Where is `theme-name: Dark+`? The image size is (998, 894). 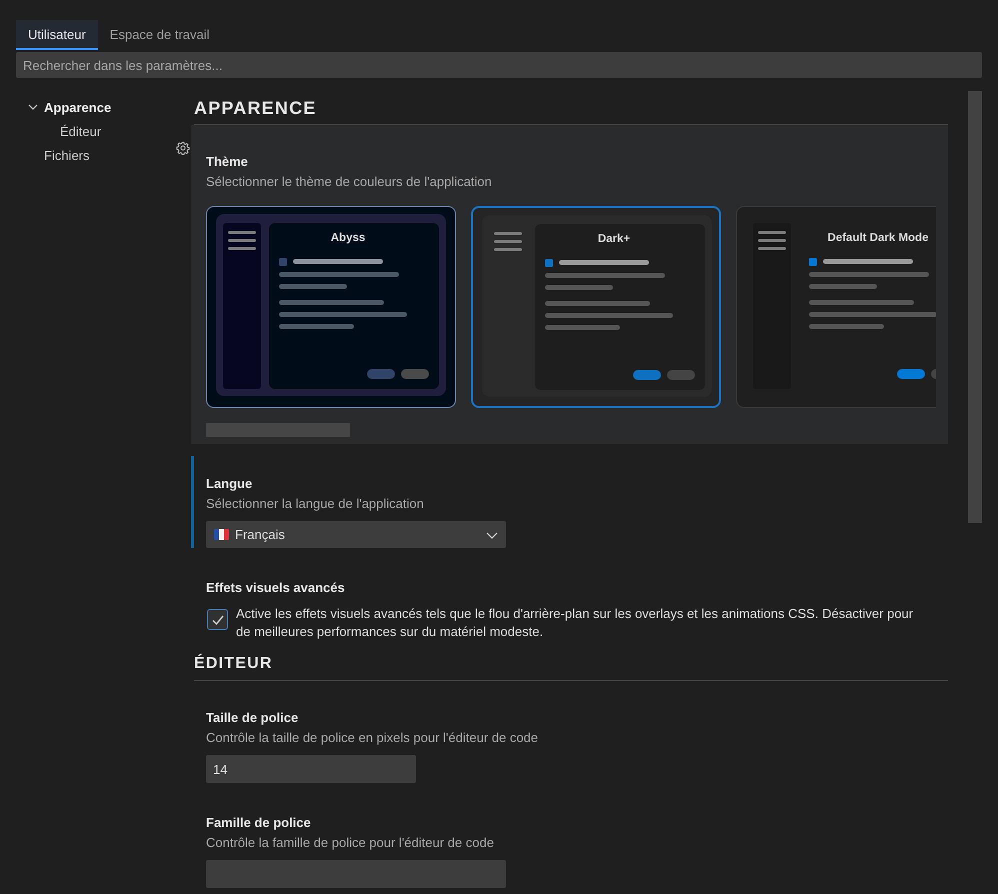
theme-name: Dark+ is located at coordinates (614, 239).